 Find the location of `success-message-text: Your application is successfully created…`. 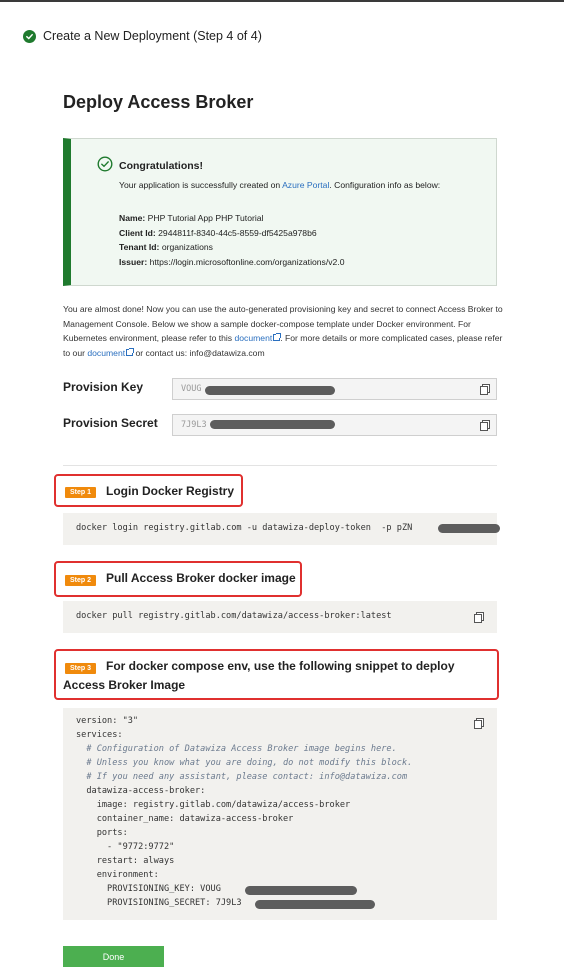

success-message-text: Your application is successfully created… is located at coordinates (201, 185).